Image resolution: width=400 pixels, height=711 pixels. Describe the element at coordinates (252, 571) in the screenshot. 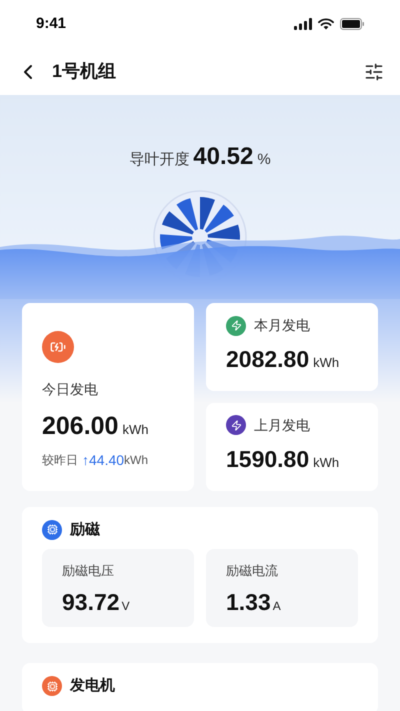

I see `metric-label: 励磁电流` at that location.